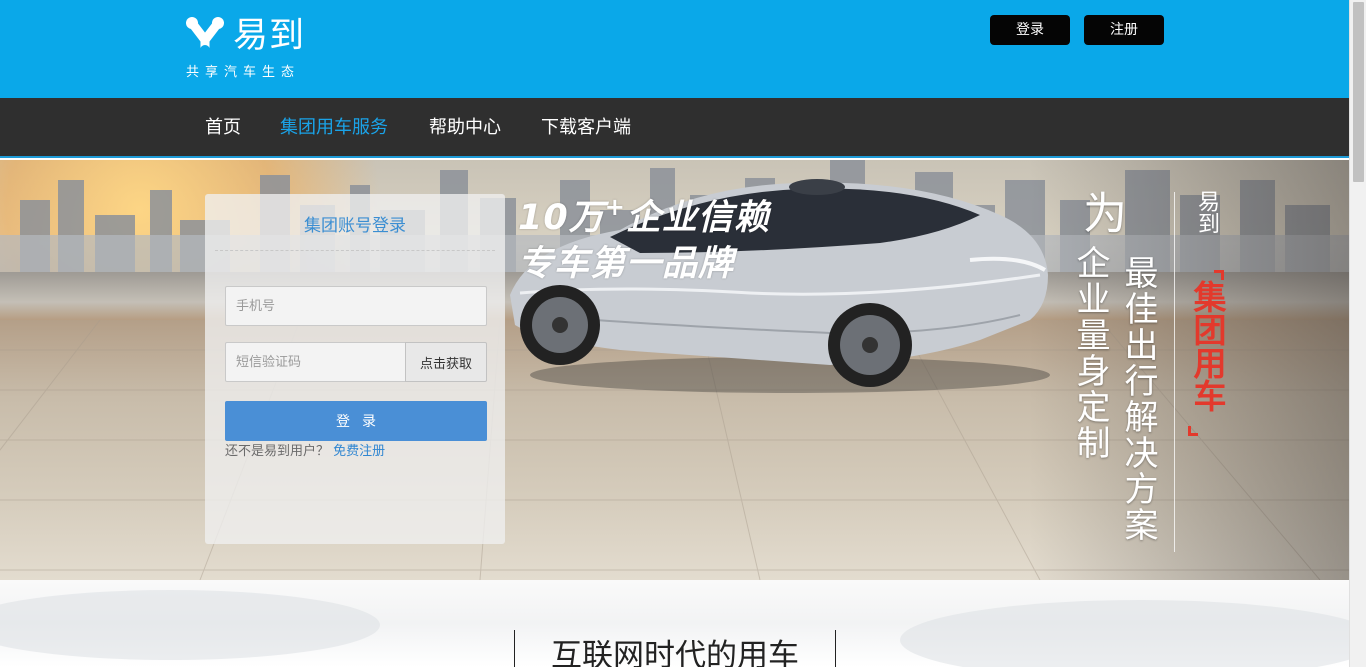 The height and width of the screenshot is (667, 1366). I want to click on nav-item-group-car-service: 集团用车服务, so click(334, 128).